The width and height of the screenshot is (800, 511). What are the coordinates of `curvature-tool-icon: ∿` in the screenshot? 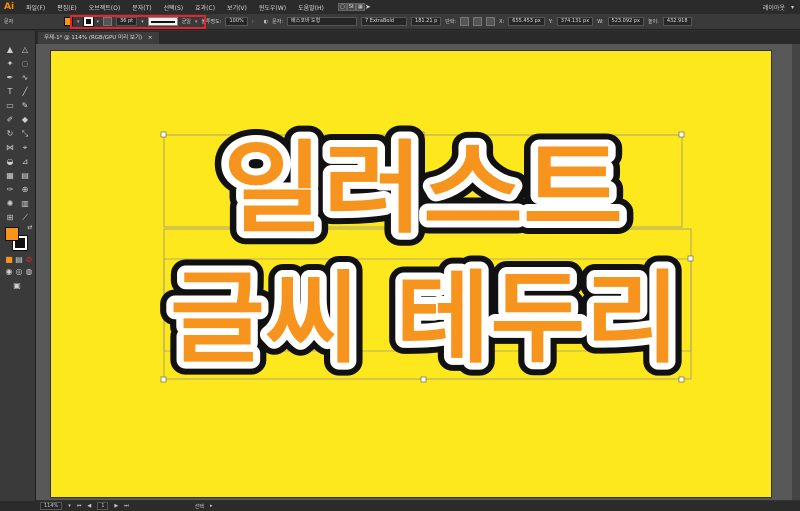 It's located at (25, 78).